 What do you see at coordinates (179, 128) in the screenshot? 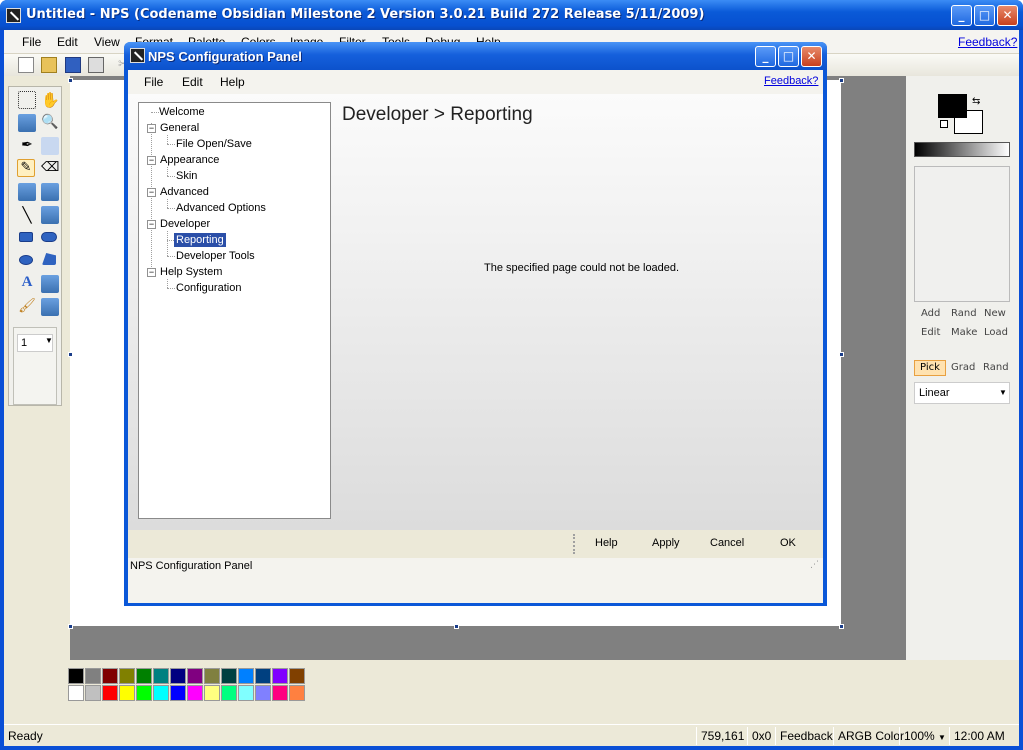
I see `tree-item-general: General` at bounding box center [179, 128].